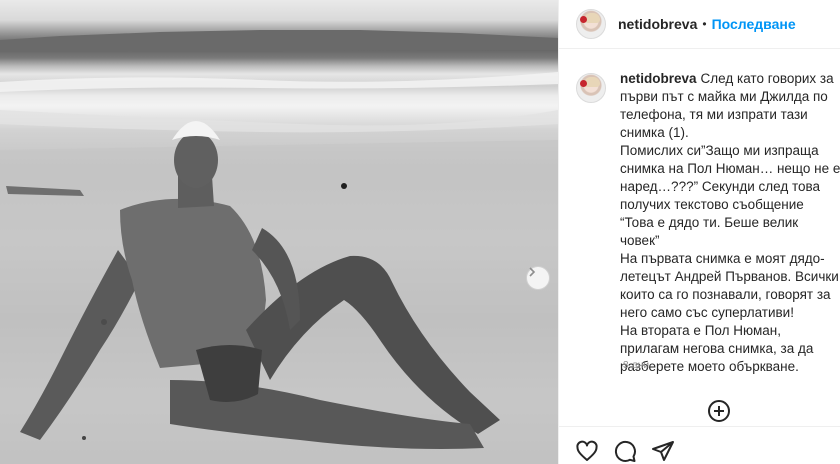 This screenshot has height=464, width=840. I want to click on paper-plane-icon, so click(663, 451).